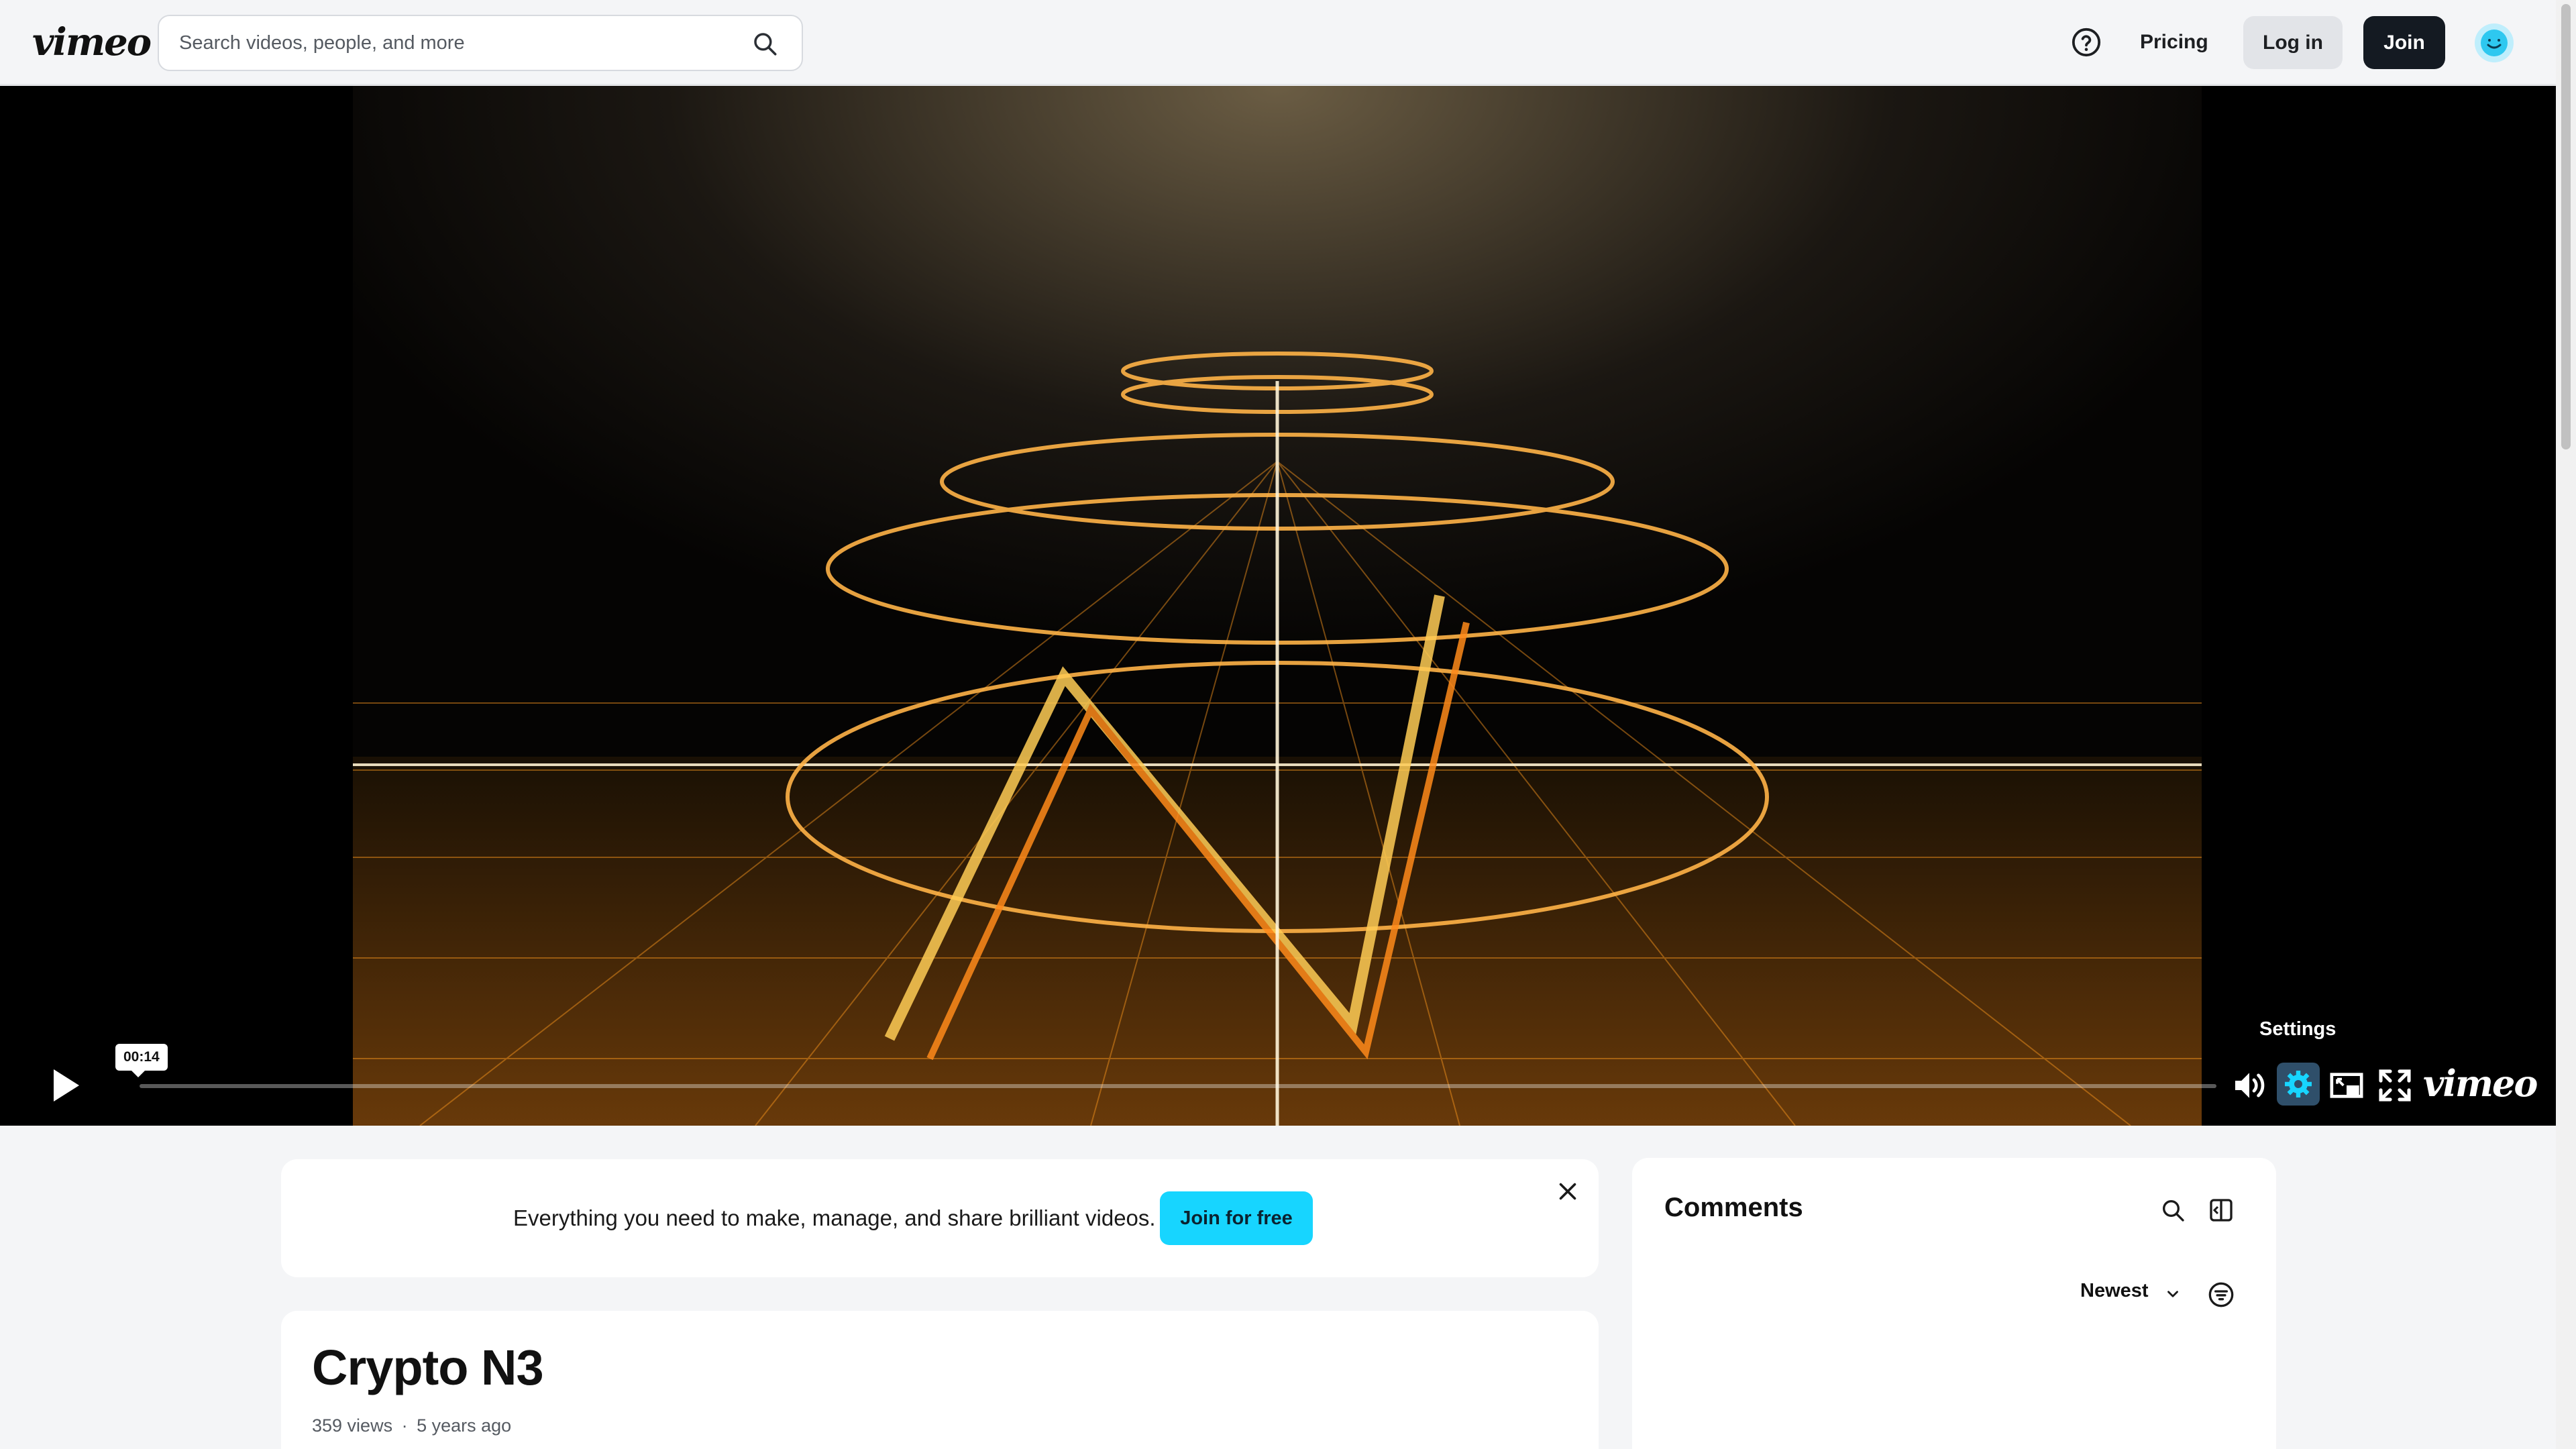 The width and height of the screenshot is (2576, 1449). What do you see at coordinates (1178, 1086) in the screenshot?
I see `progress-bar` at bounding box center [1178, 1086].